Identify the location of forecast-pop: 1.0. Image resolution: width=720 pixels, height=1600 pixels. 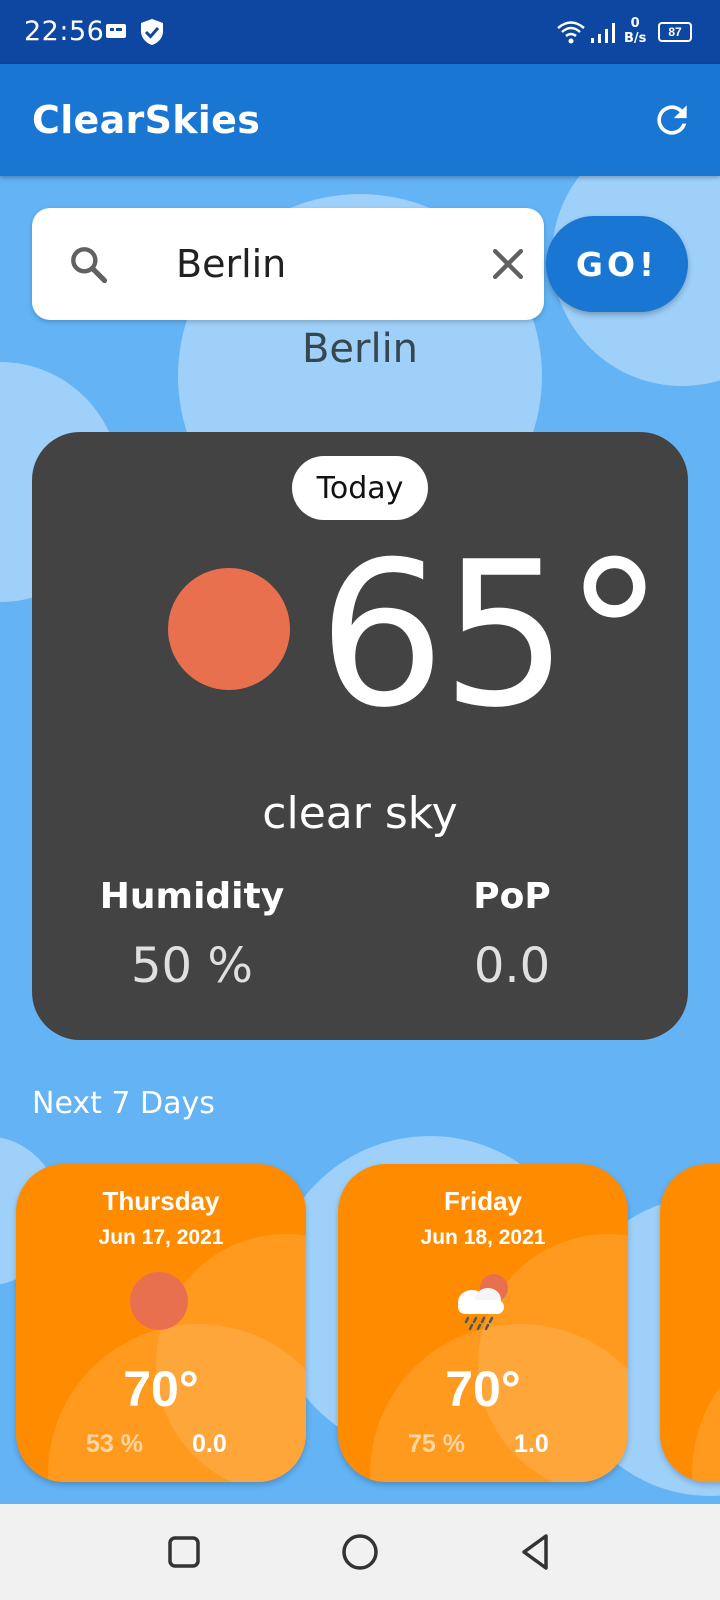
(531, 1444).